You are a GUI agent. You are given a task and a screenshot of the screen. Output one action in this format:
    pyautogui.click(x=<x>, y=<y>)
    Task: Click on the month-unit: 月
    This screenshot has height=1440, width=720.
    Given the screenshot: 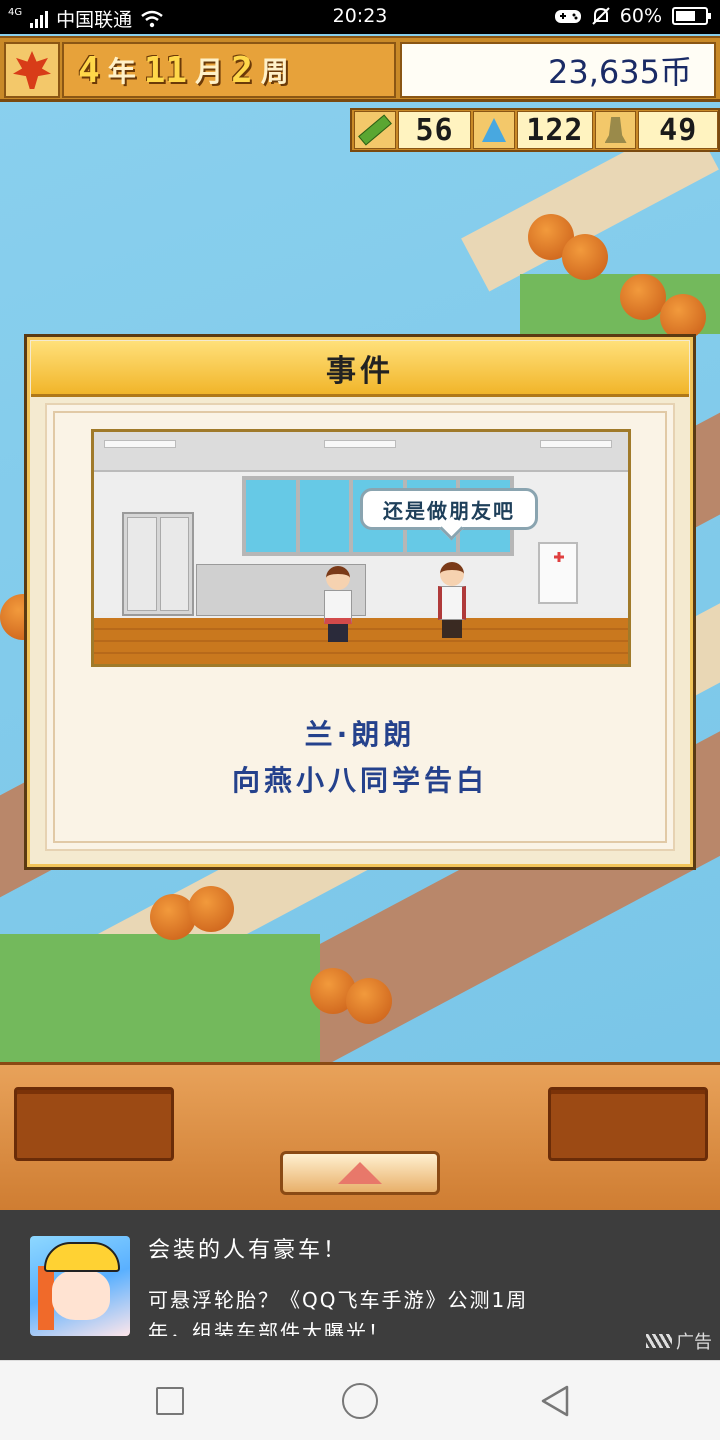 What is the action you would take?
    pyautogui.click(x=209, y=71)
    